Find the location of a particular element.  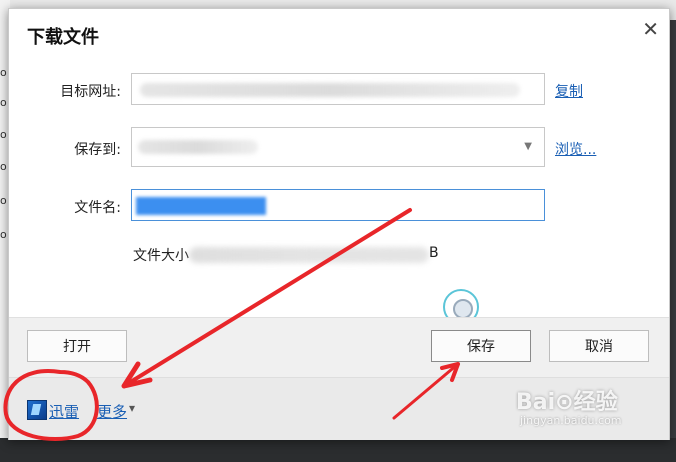

url-field is located at coordinates (338, 89).